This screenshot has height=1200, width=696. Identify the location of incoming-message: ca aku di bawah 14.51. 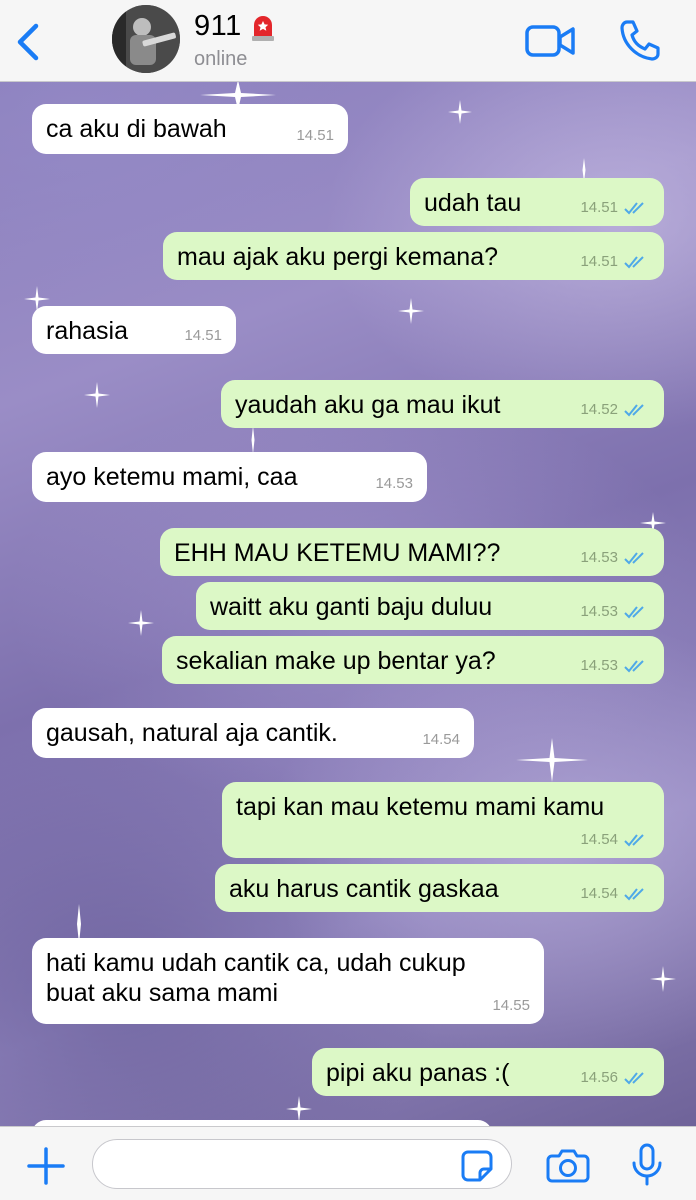
(190, 129).